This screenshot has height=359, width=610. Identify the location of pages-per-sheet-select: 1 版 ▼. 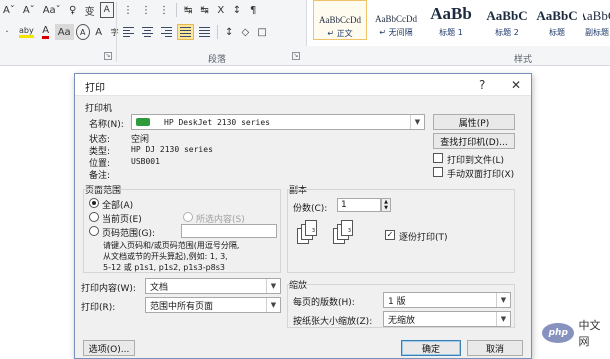
(447, 300).